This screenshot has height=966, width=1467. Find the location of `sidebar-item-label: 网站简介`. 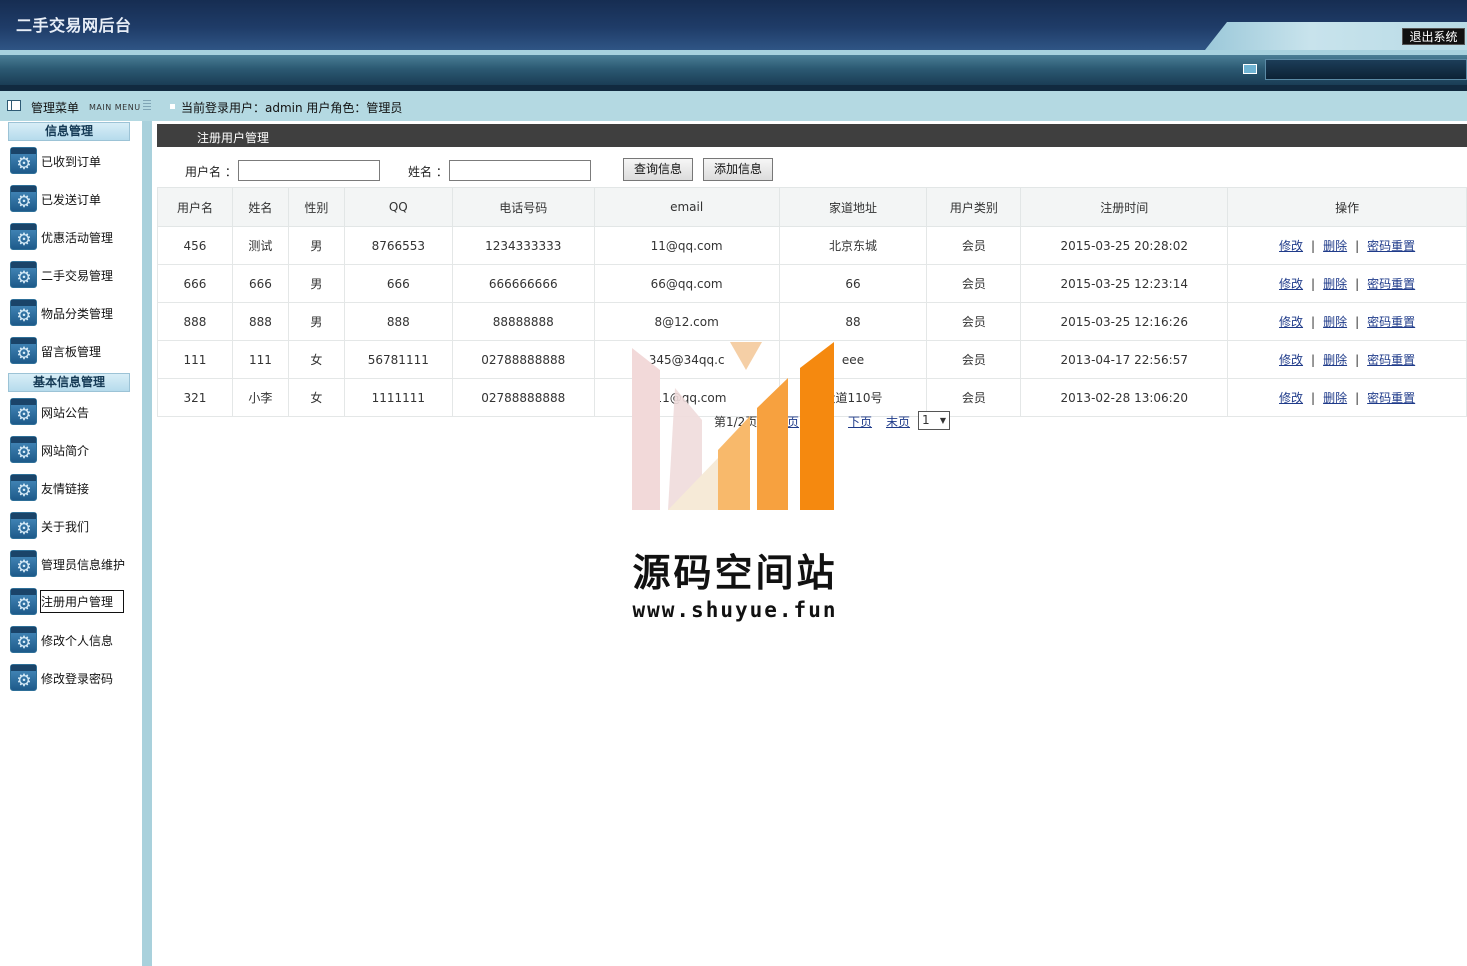

sidebar-item-label: 网站简介 is located at coordinates (65, 451).